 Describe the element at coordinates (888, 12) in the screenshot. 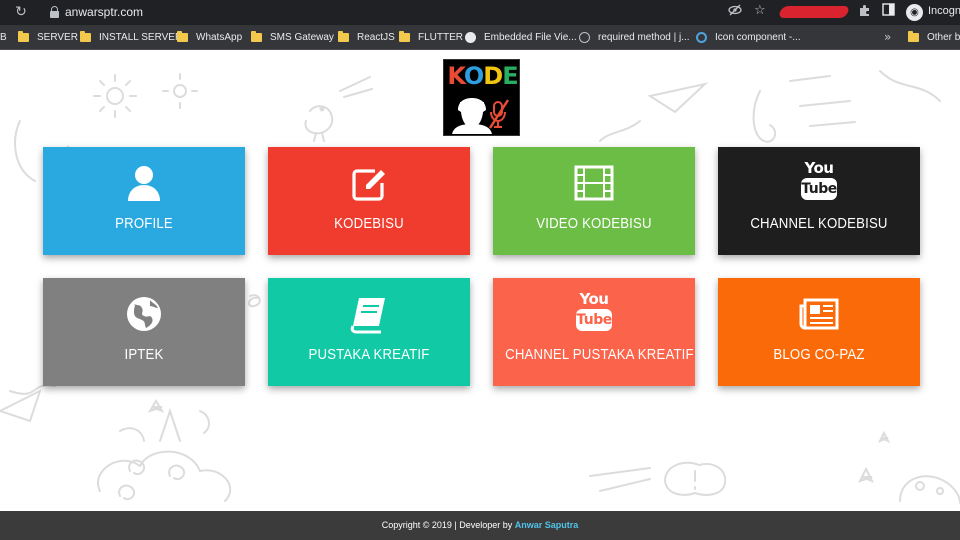

I see `side-panel-icon` at that location.